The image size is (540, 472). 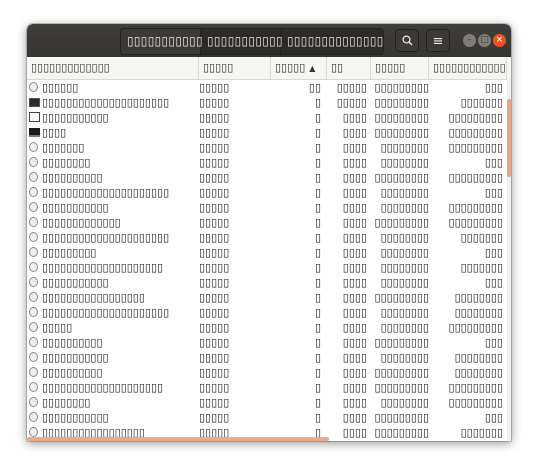 I want to click on table-row: ▯▯▯▯▯▯▯ ▯▯▯▯▯ ▯ ▯▯▯▯ ▯▯▯▯▯▯▯▯ ▯▯▯▯▯▯▯▯▯, so click(x=267, y=147).